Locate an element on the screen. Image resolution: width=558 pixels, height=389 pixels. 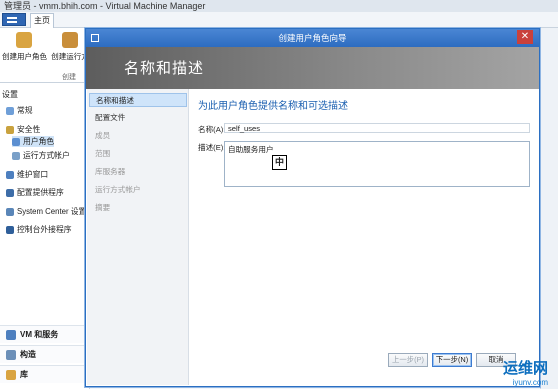
app-menu-button is located at coordinates (14, 19).